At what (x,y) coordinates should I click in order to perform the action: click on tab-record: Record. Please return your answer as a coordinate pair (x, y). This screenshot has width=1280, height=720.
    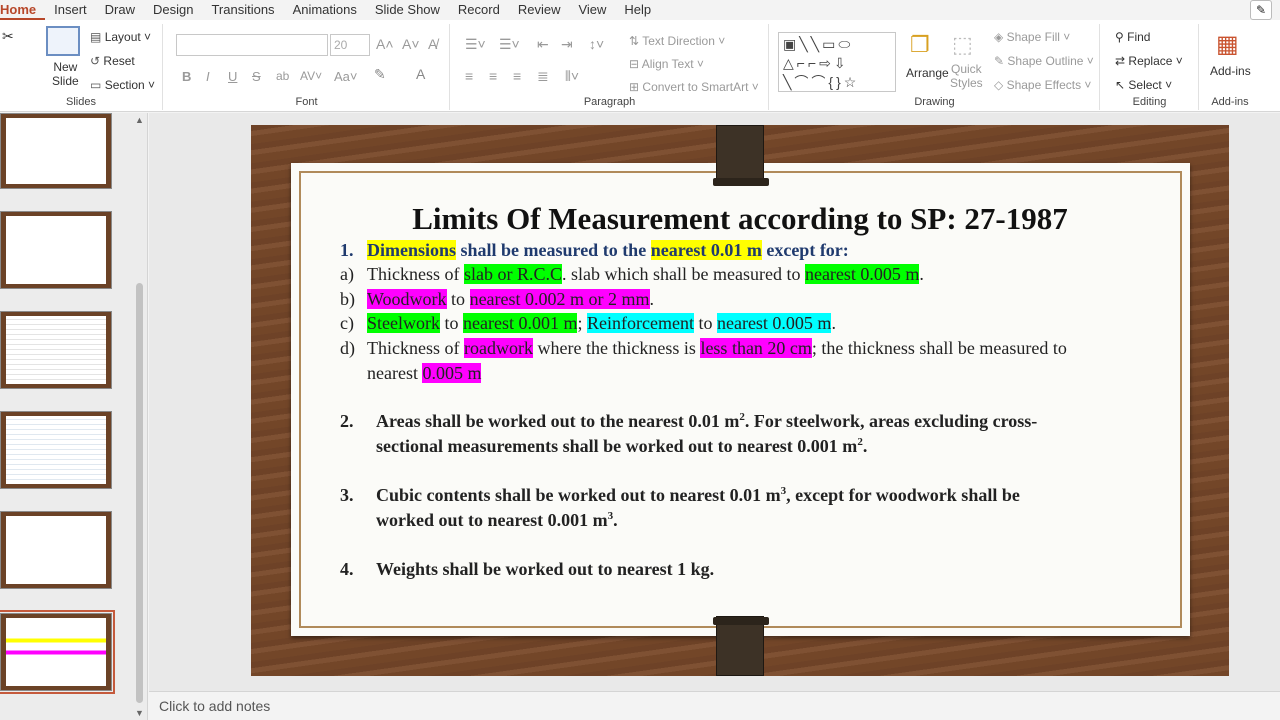
    Looking at the image, I should click on (479, 10).